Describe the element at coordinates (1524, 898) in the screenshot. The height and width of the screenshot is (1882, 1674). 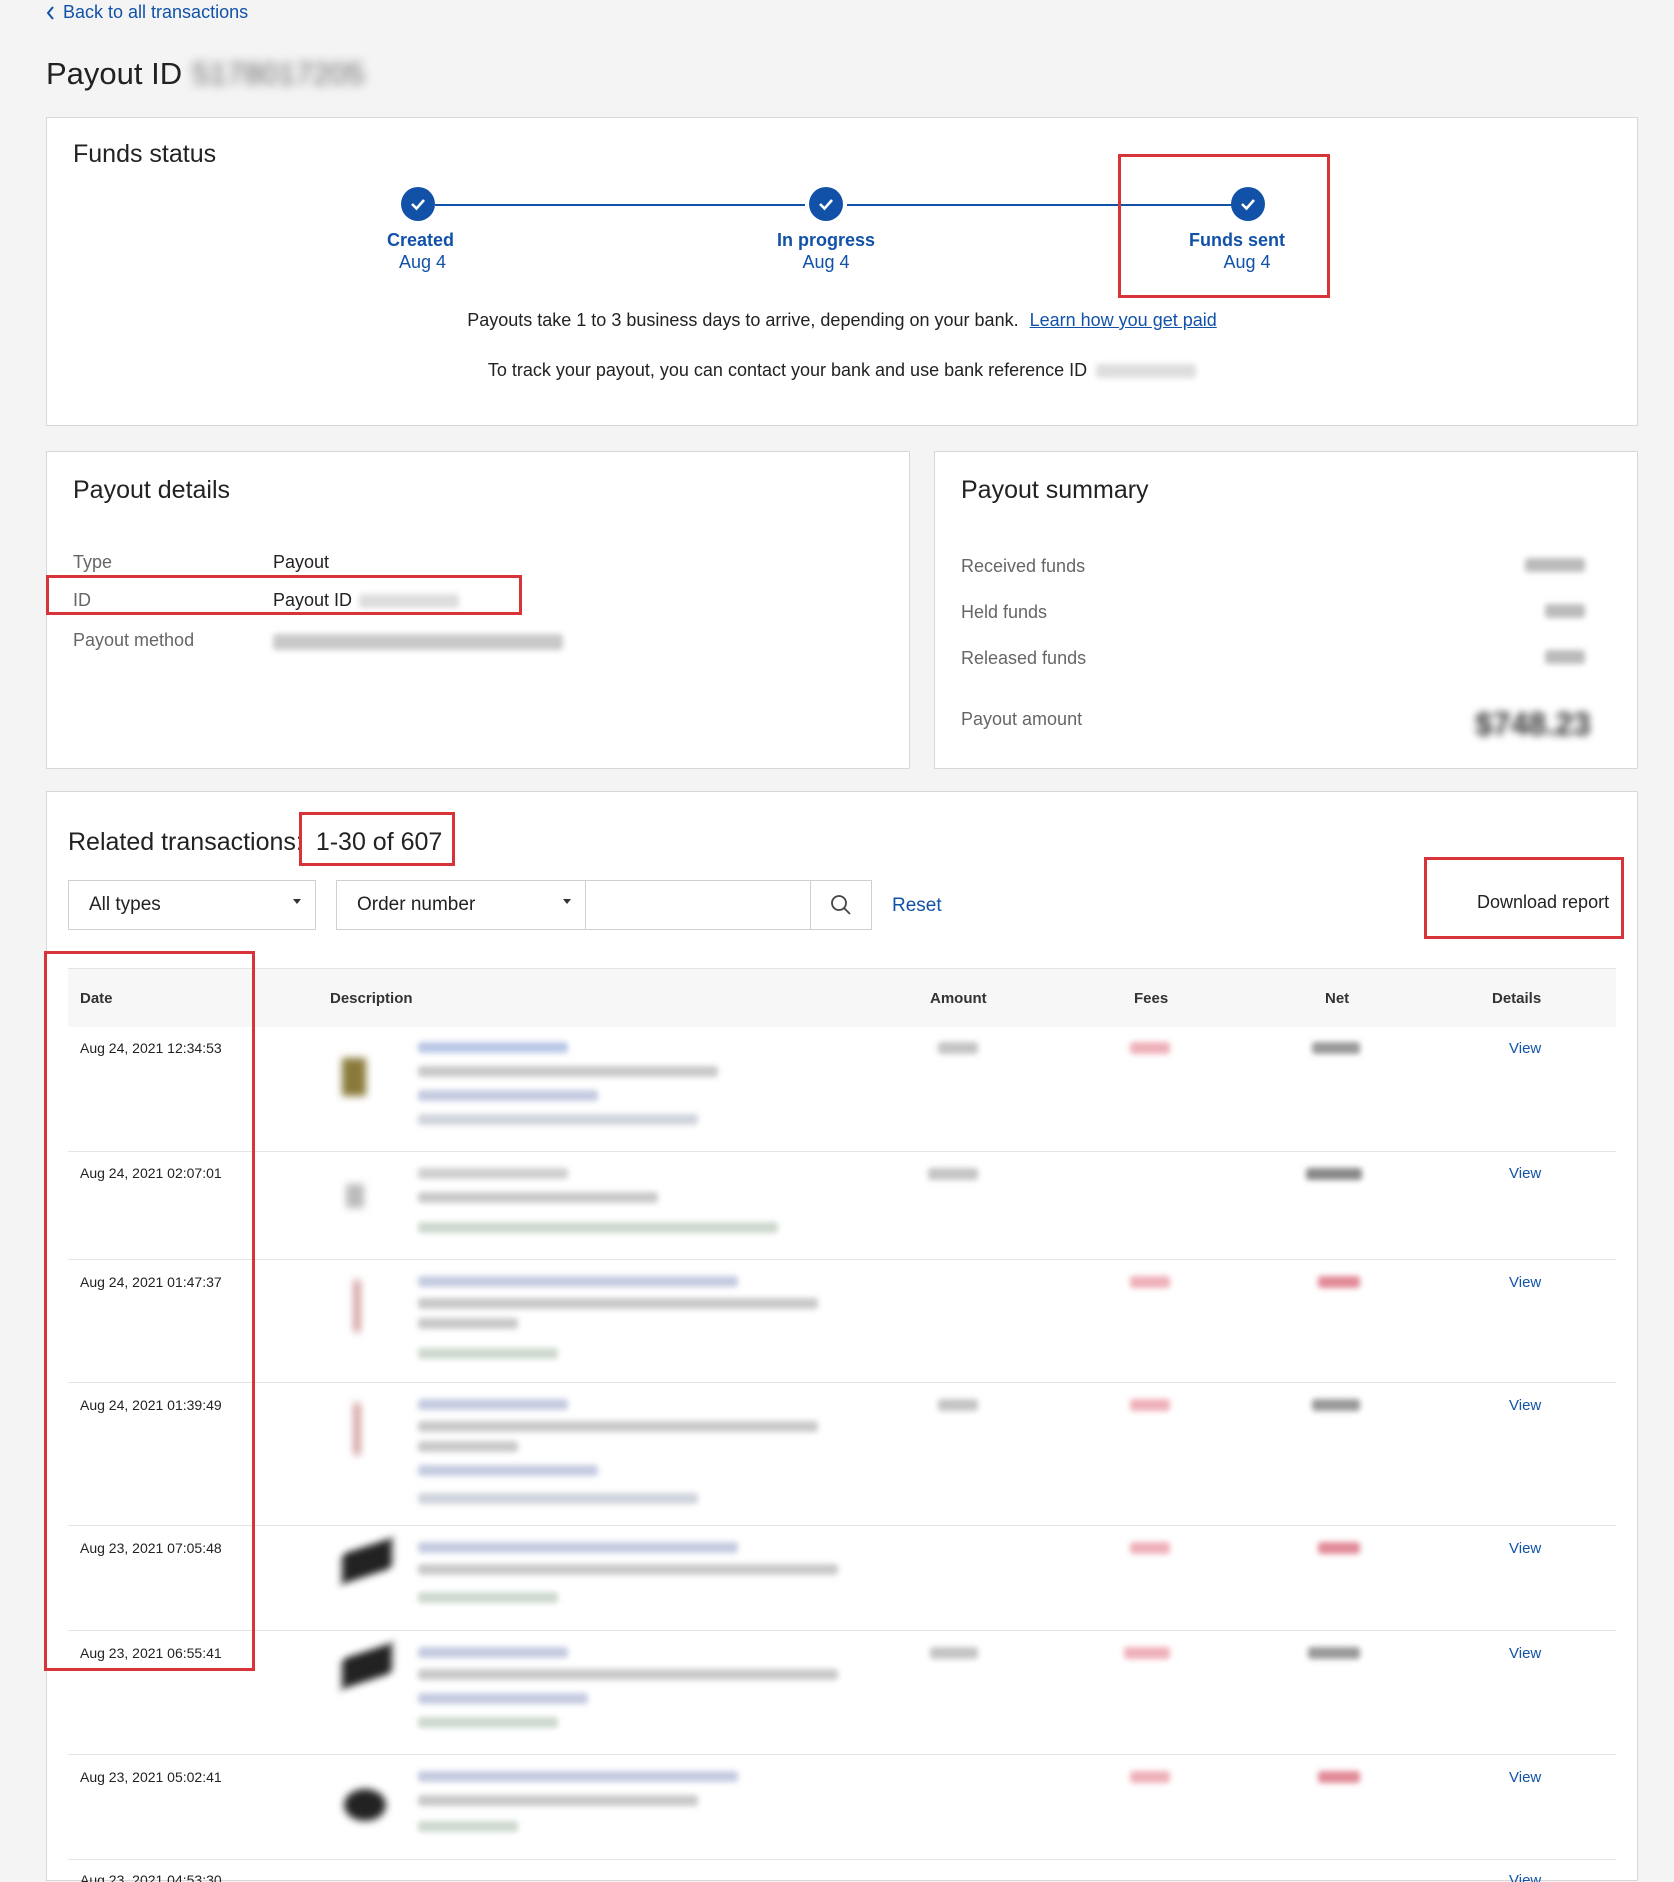
I see `highlight-download-report` at that location.